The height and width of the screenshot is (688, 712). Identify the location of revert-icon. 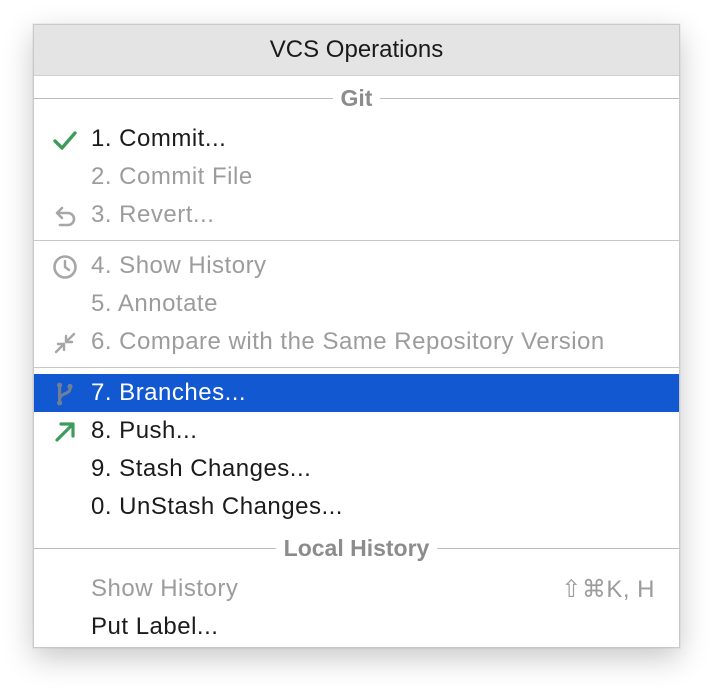
(65, 216).